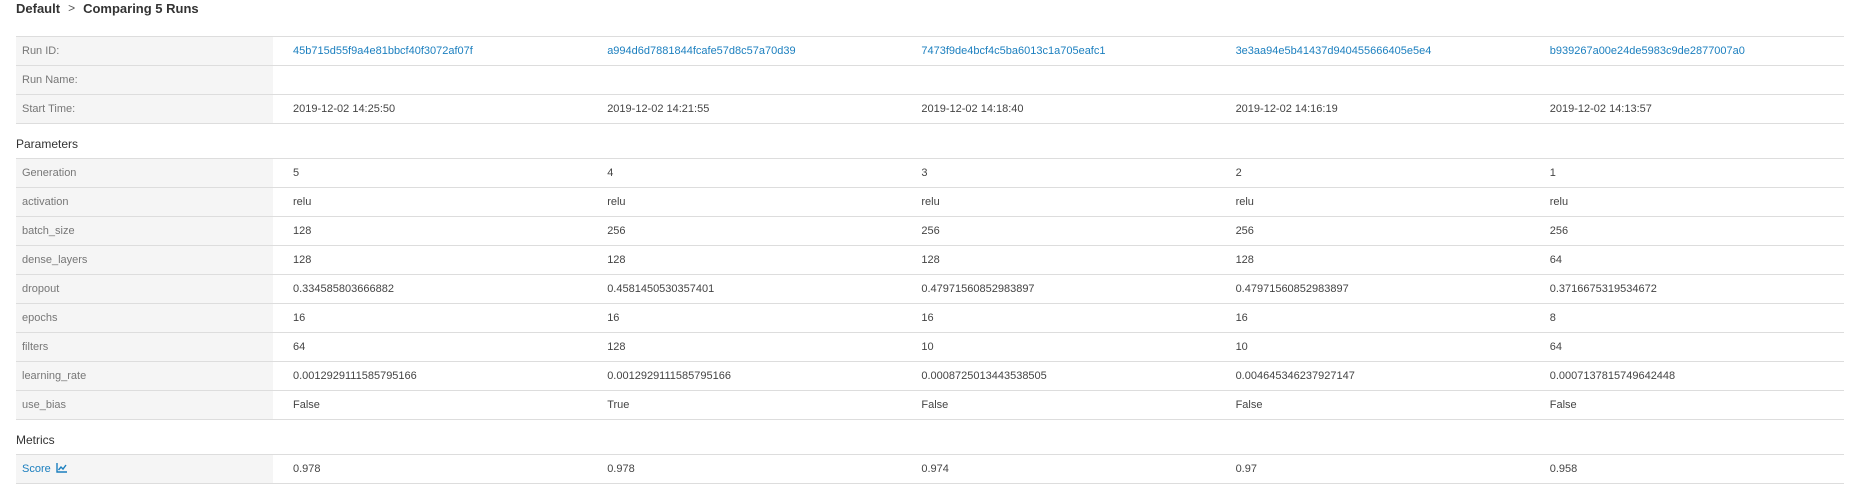 The width and height of the screenshot is (1862, 484). What do you see at coordinates (930, 173) in the screenshot?
I see `param-row: Generation 5 4 3 2 1` at bounding box center [930, 173].